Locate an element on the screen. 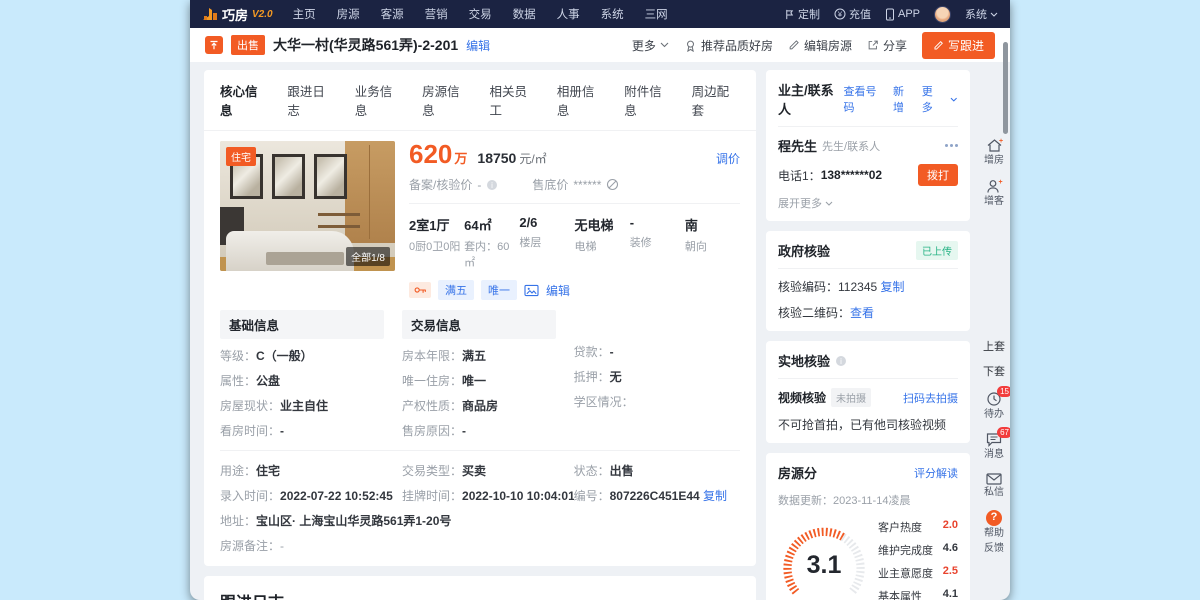  menu-item-house: 房源 is located at coordinates (348, 14).